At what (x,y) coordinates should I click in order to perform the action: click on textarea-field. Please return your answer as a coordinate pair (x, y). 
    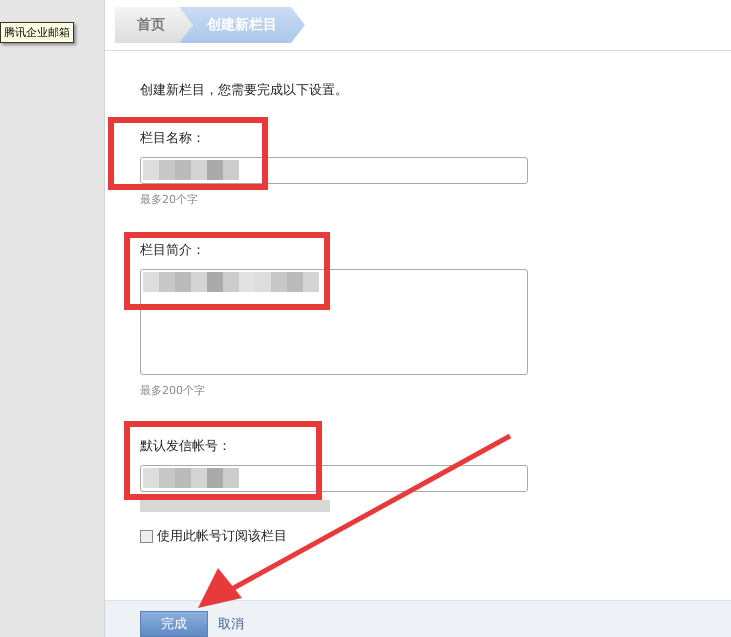
    Looking at the image, I should click on (334, 322).